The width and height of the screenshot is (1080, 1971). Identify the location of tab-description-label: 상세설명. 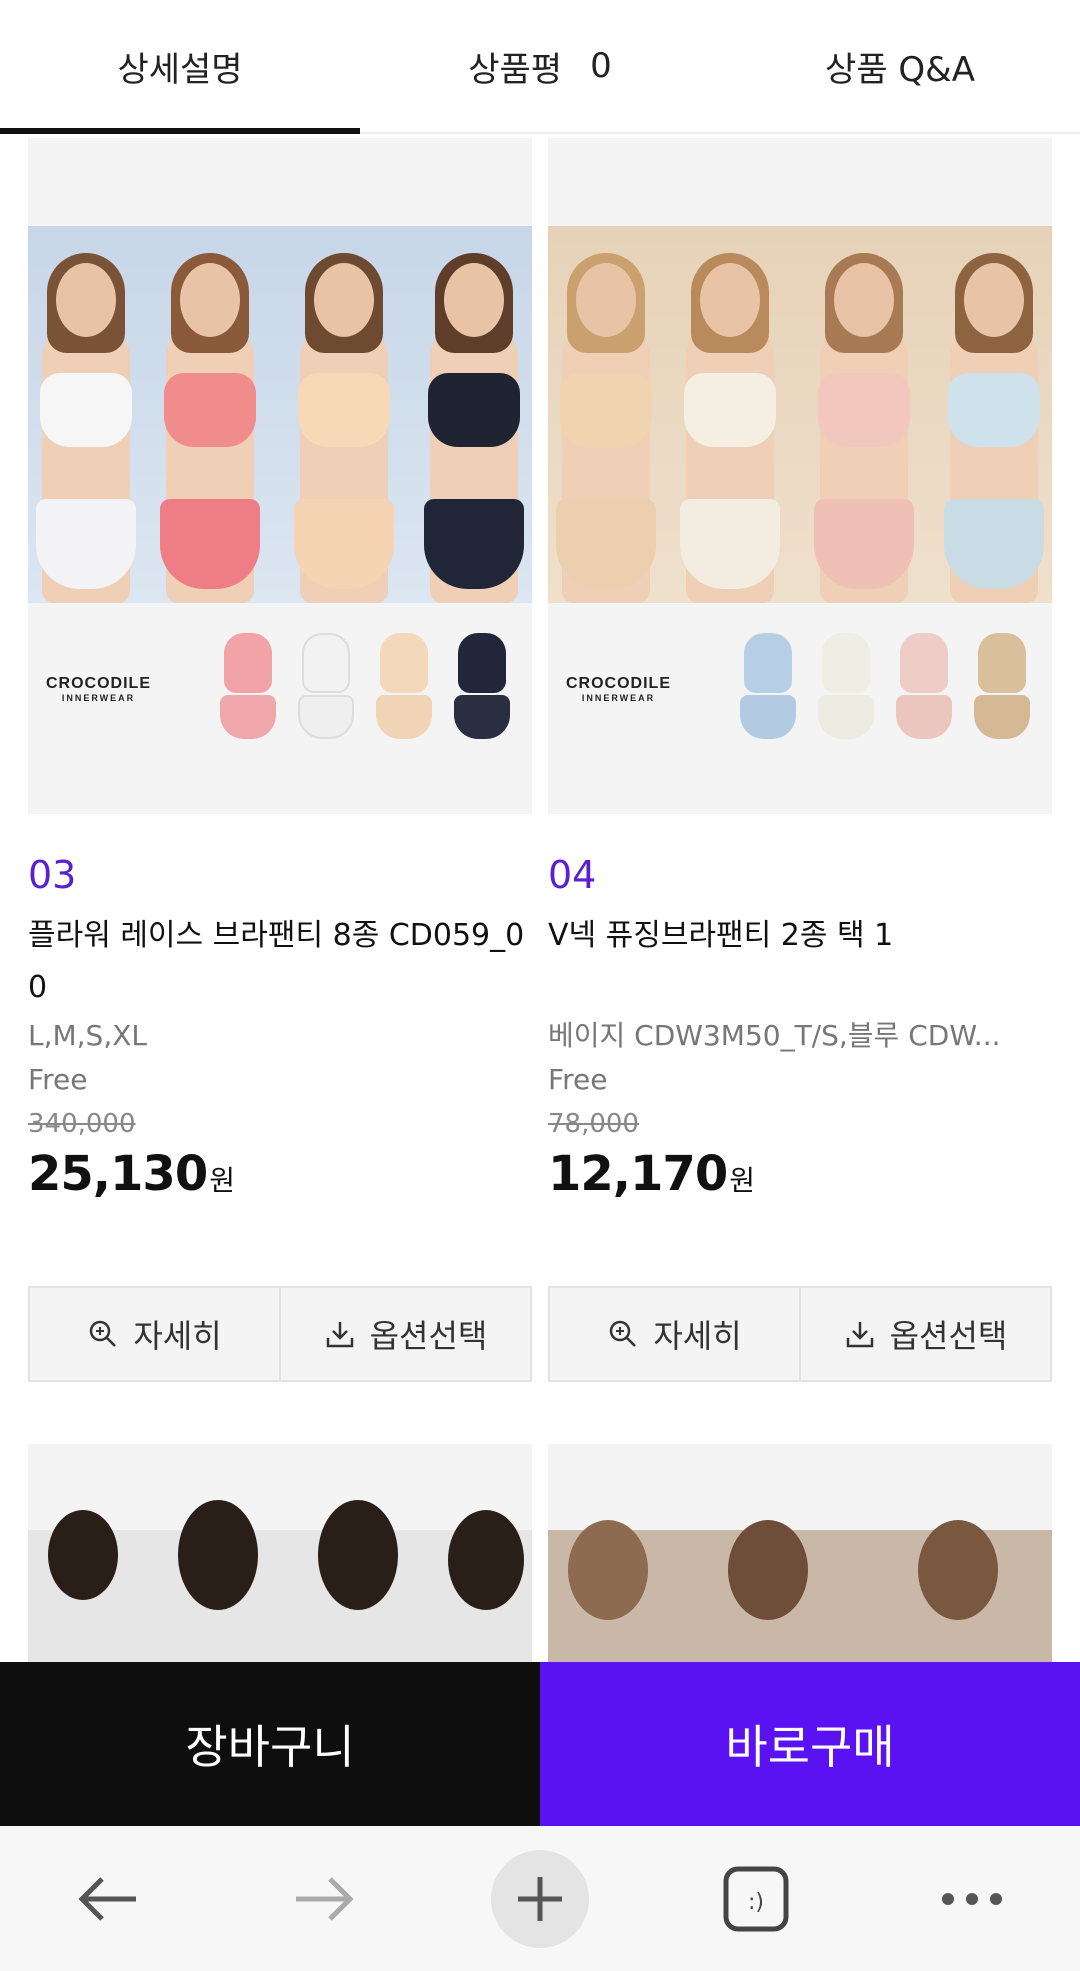
(180, 69).